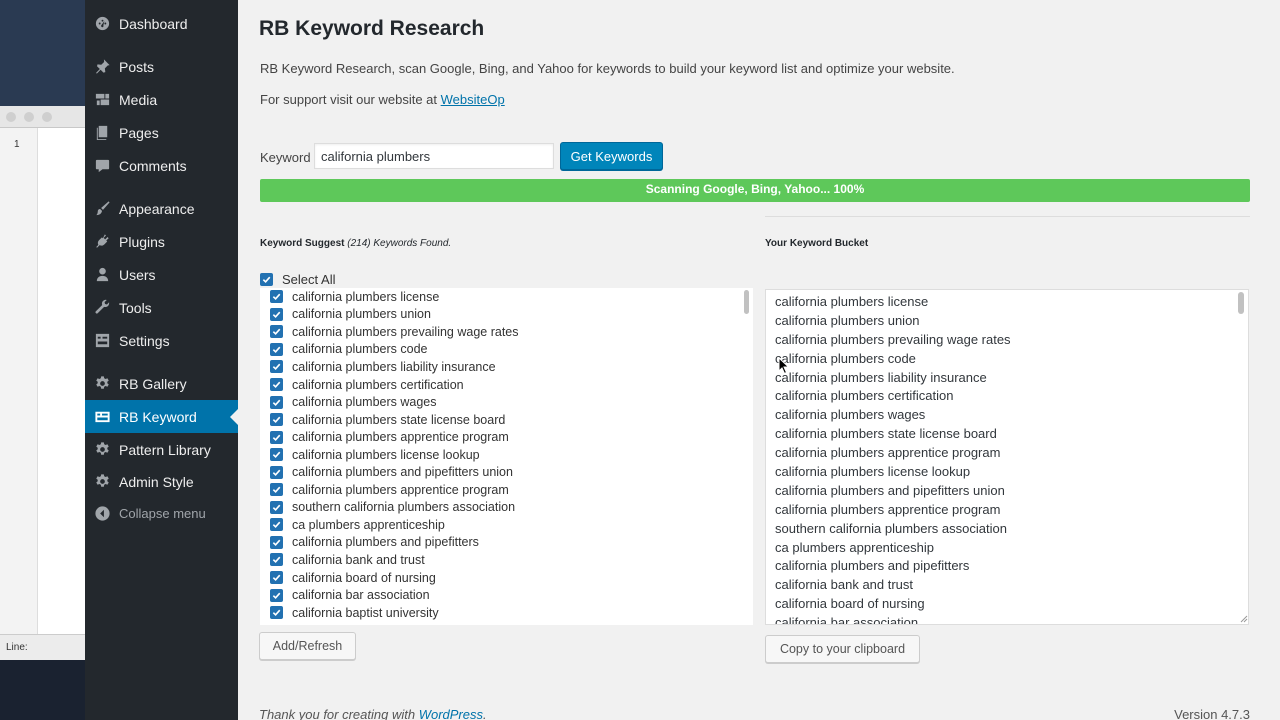 The width and height of the screenshot is (1280, 720). I want to click on resize-handle-icon, so click(1243, 618).